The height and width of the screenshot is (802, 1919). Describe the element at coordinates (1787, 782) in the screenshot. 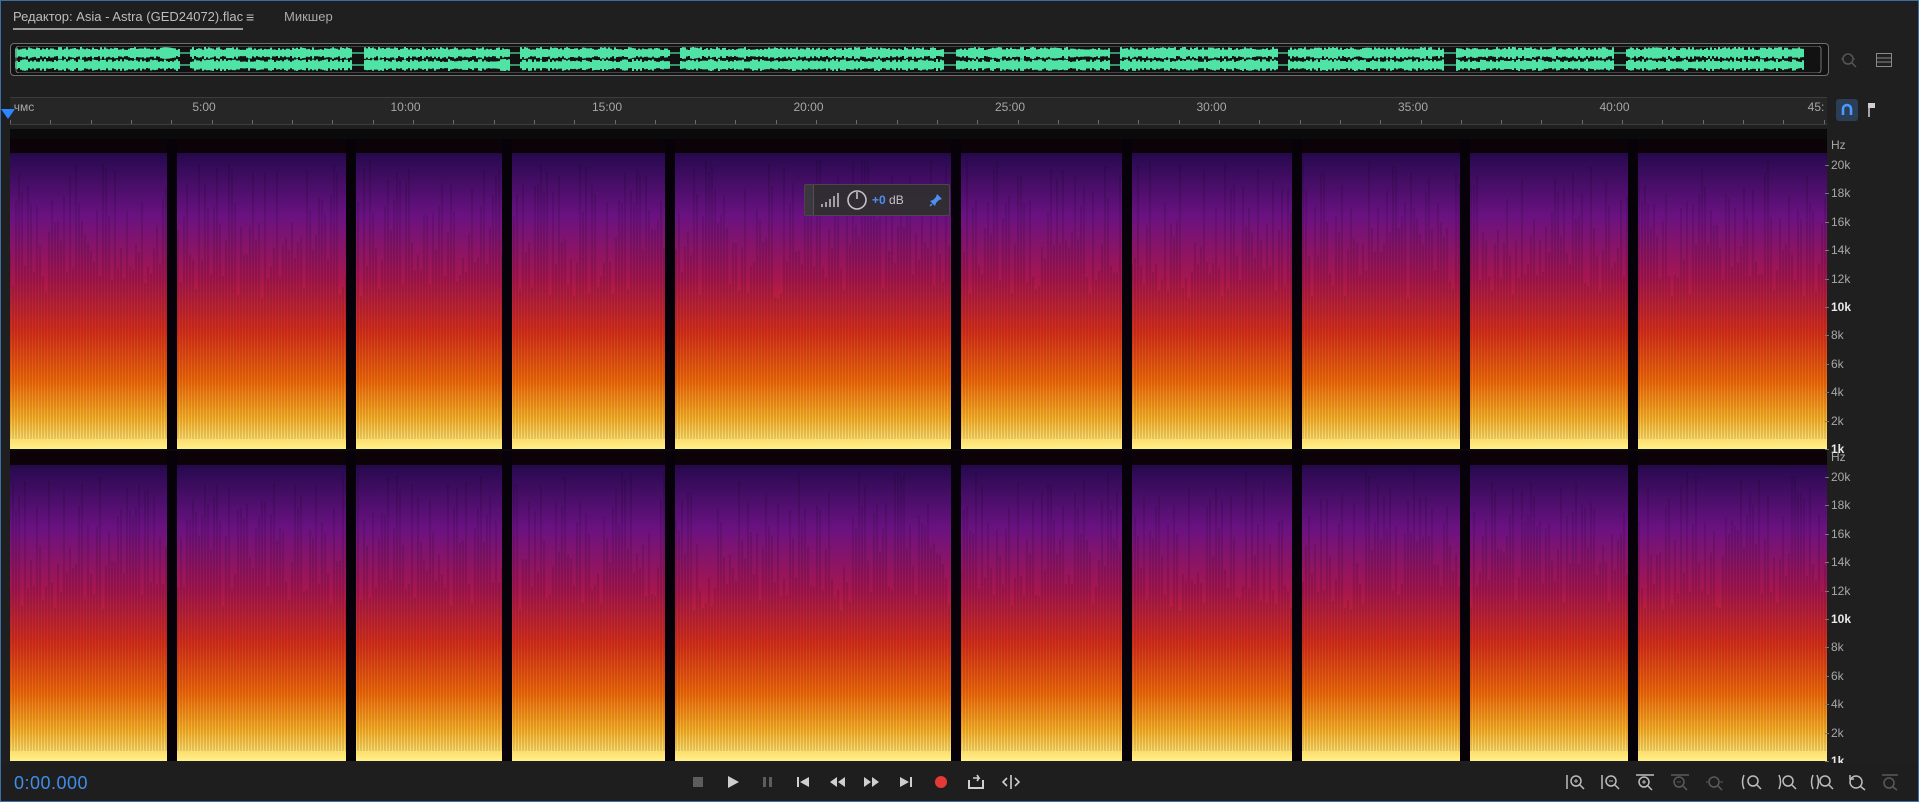

I see `zoom-out-point-icon` at that location.